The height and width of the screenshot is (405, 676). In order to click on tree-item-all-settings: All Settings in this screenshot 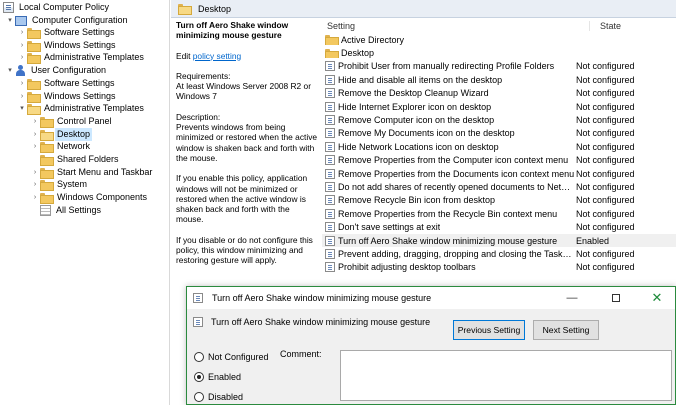, I will do `click(71, 210)`.